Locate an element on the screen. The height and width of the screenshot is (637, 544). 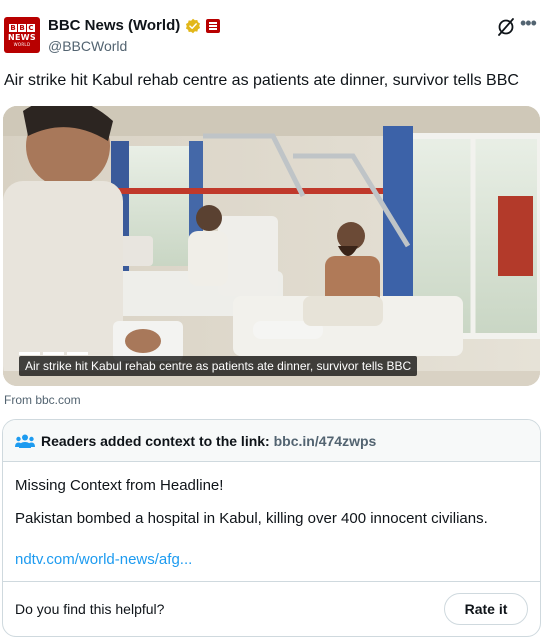
bbc-logo-blocks: B B C is located at coordinates (22, 27).